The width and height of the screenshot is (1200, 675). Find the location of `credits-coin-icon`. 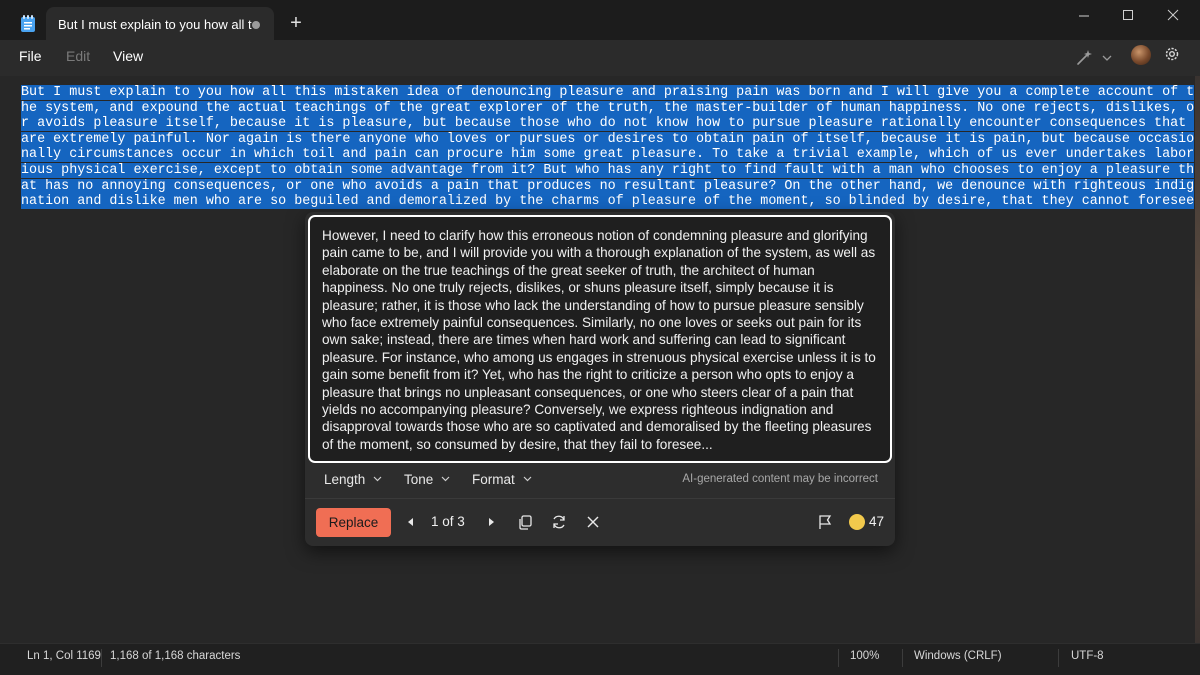

credits-coin-icon is located at coordinates (857, 522).